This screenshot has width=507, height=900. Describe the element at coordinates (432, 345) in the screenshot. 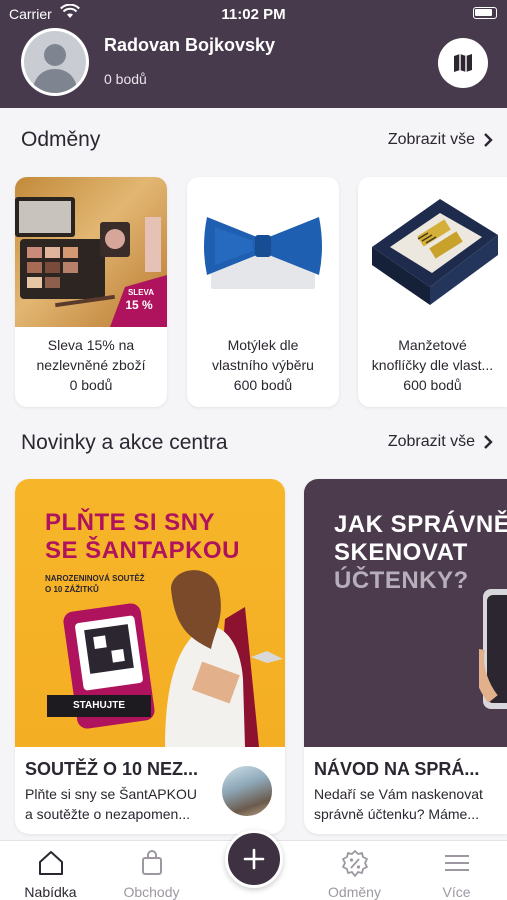

I see `reward-name-line1: Manžetové` at that location.